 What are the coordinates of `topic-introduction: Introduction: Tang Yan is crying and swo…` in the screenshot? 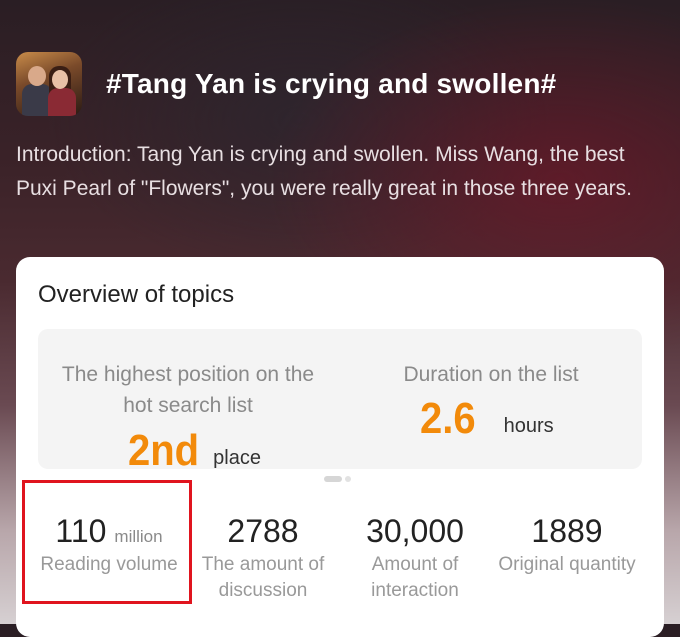 It's located at (324, 171).